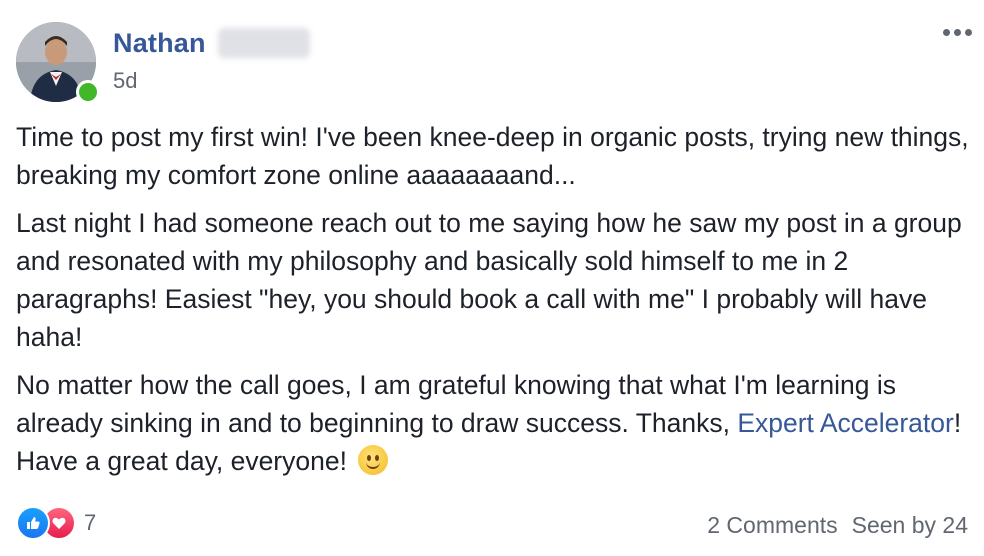  I want to click on redacted-surname, so click(264, 43).